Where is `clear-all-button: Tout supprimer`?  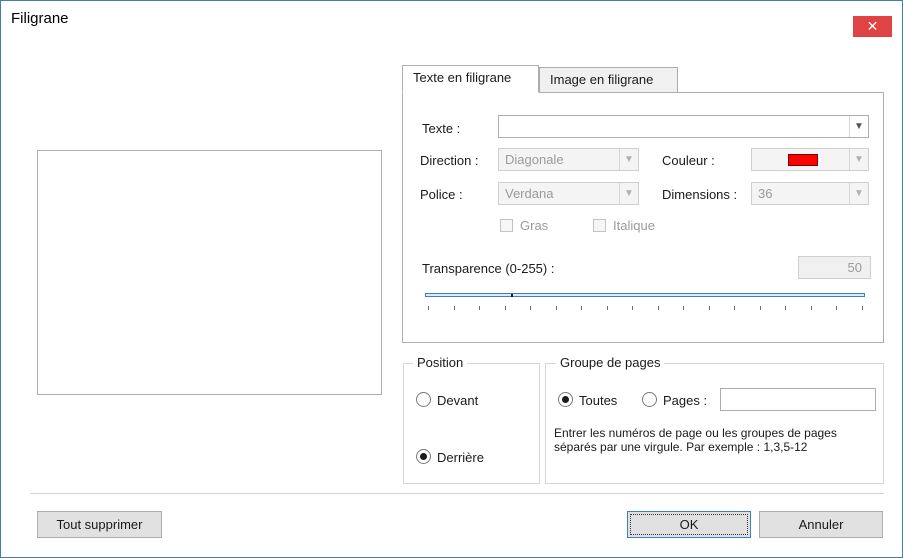 clear-all-button: Tout supprimer is located at coordinates (99, 524).